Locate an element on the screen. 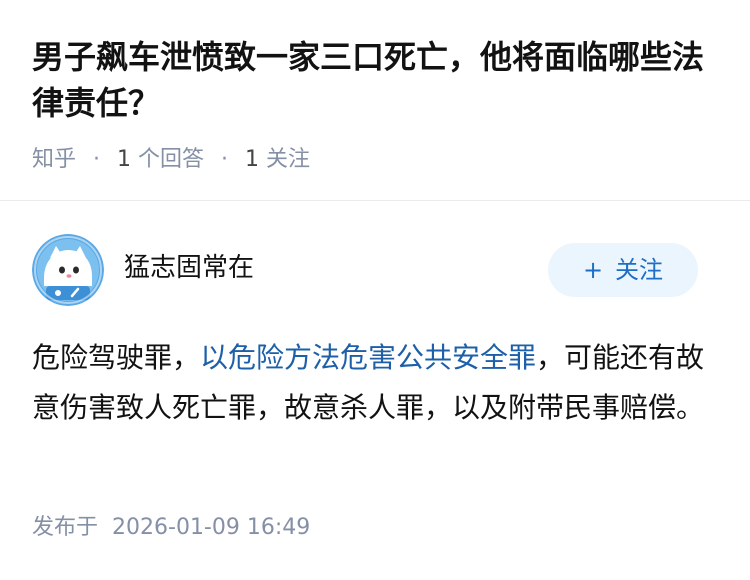 The width and height of the screenshot is (750, 580). followers-count-label: 关注 is located at coordinates (288, 159).